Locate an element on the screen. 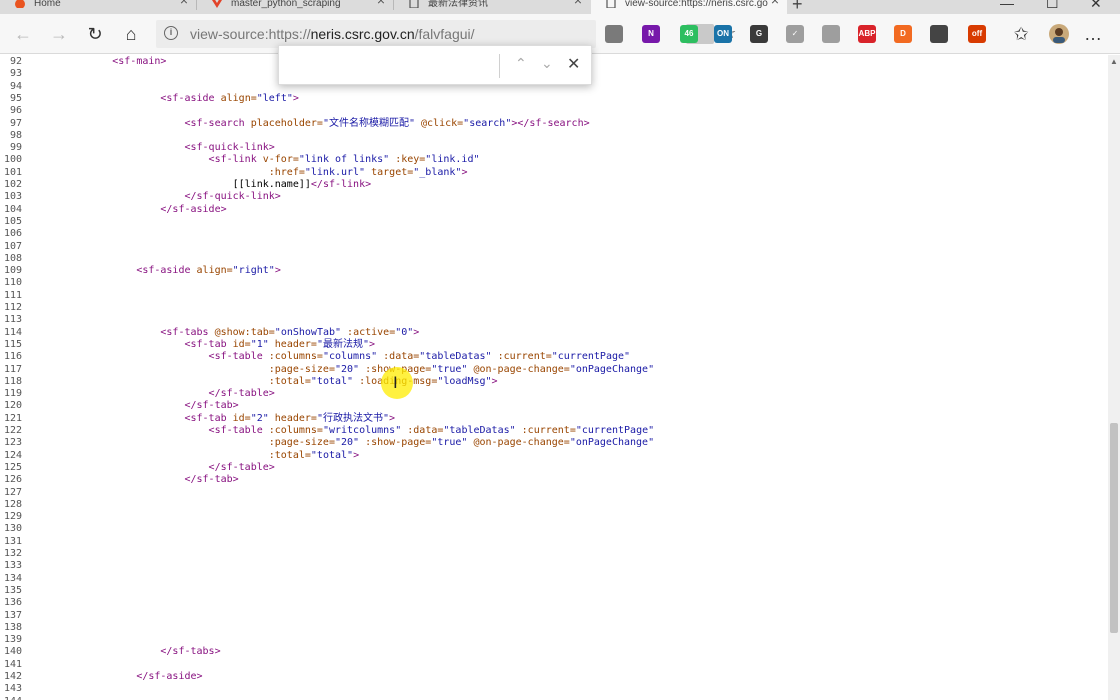 This screenshot has width=1120, height=700. line-code: <sf-tab id="1" header="最新法规"> is located at coordinates (279, 345).